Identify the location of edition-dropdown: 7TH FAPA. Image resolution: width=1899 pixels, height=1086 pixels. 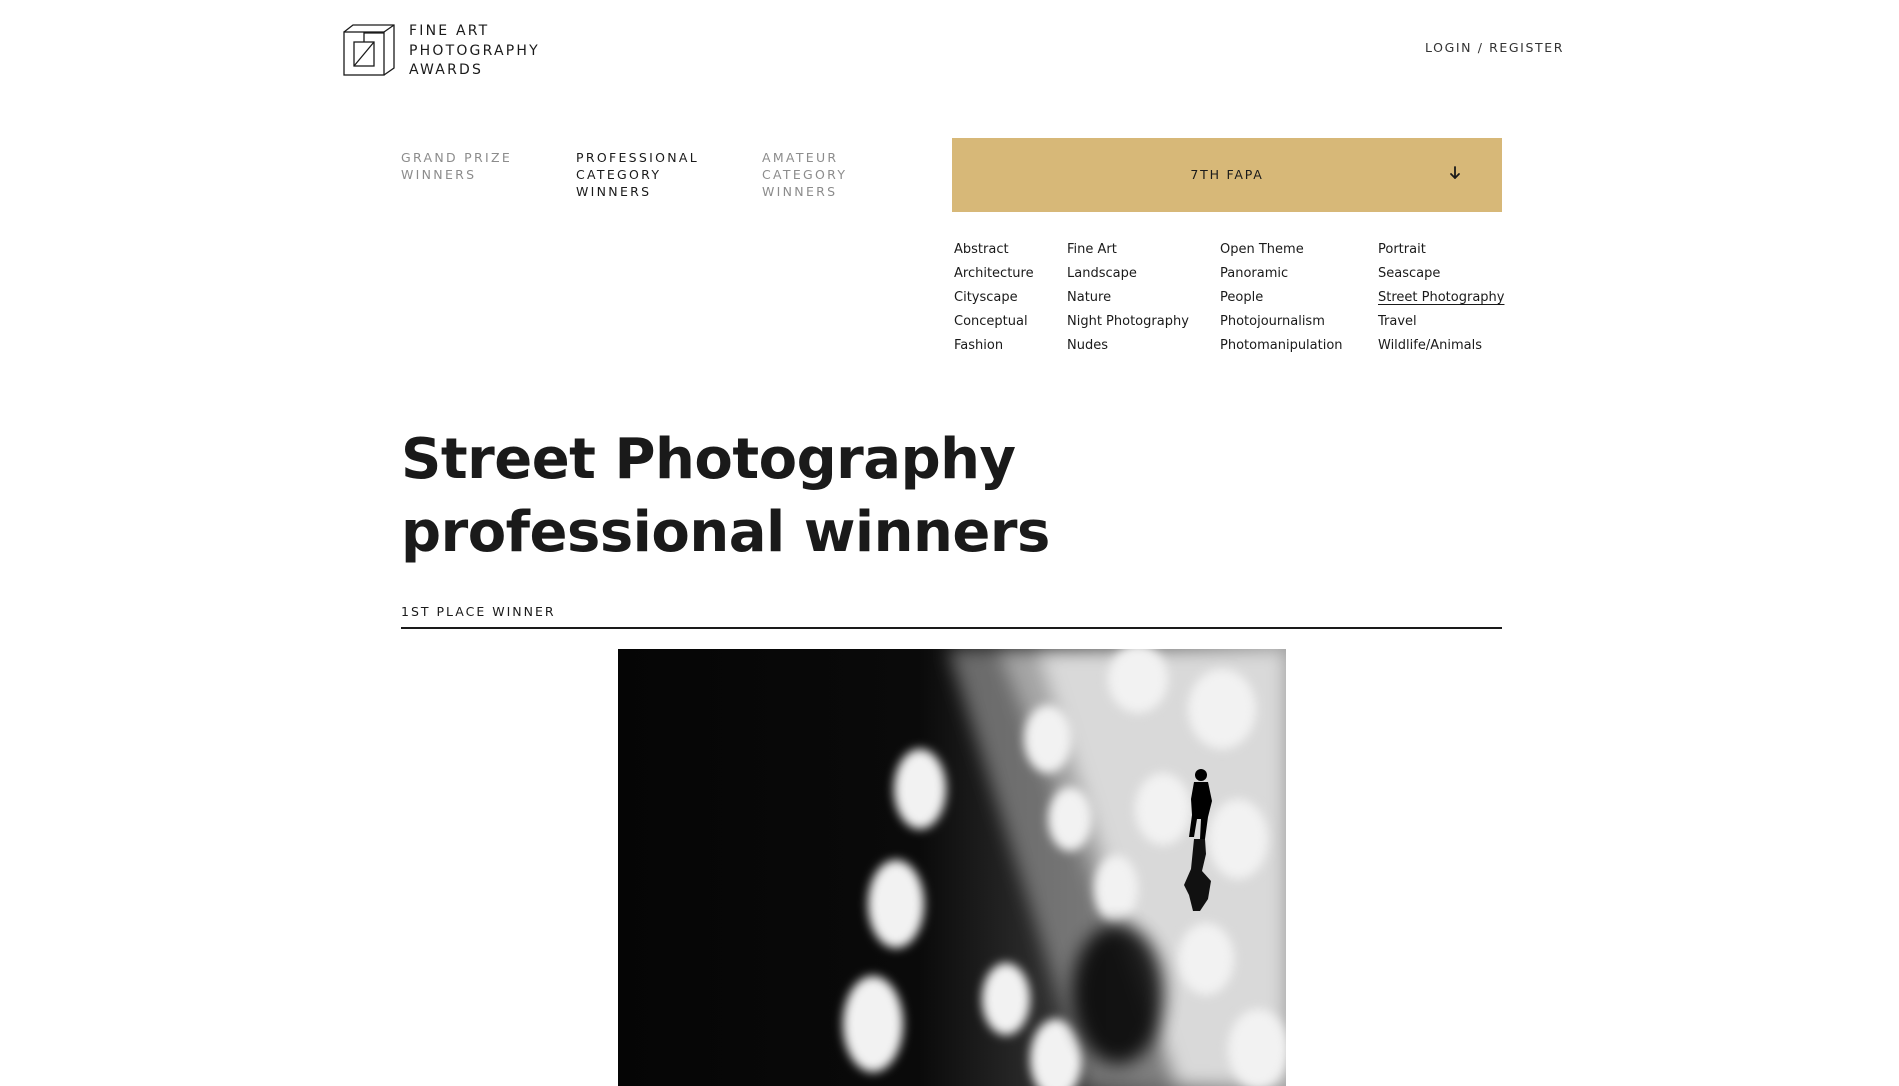
(1227, 175).